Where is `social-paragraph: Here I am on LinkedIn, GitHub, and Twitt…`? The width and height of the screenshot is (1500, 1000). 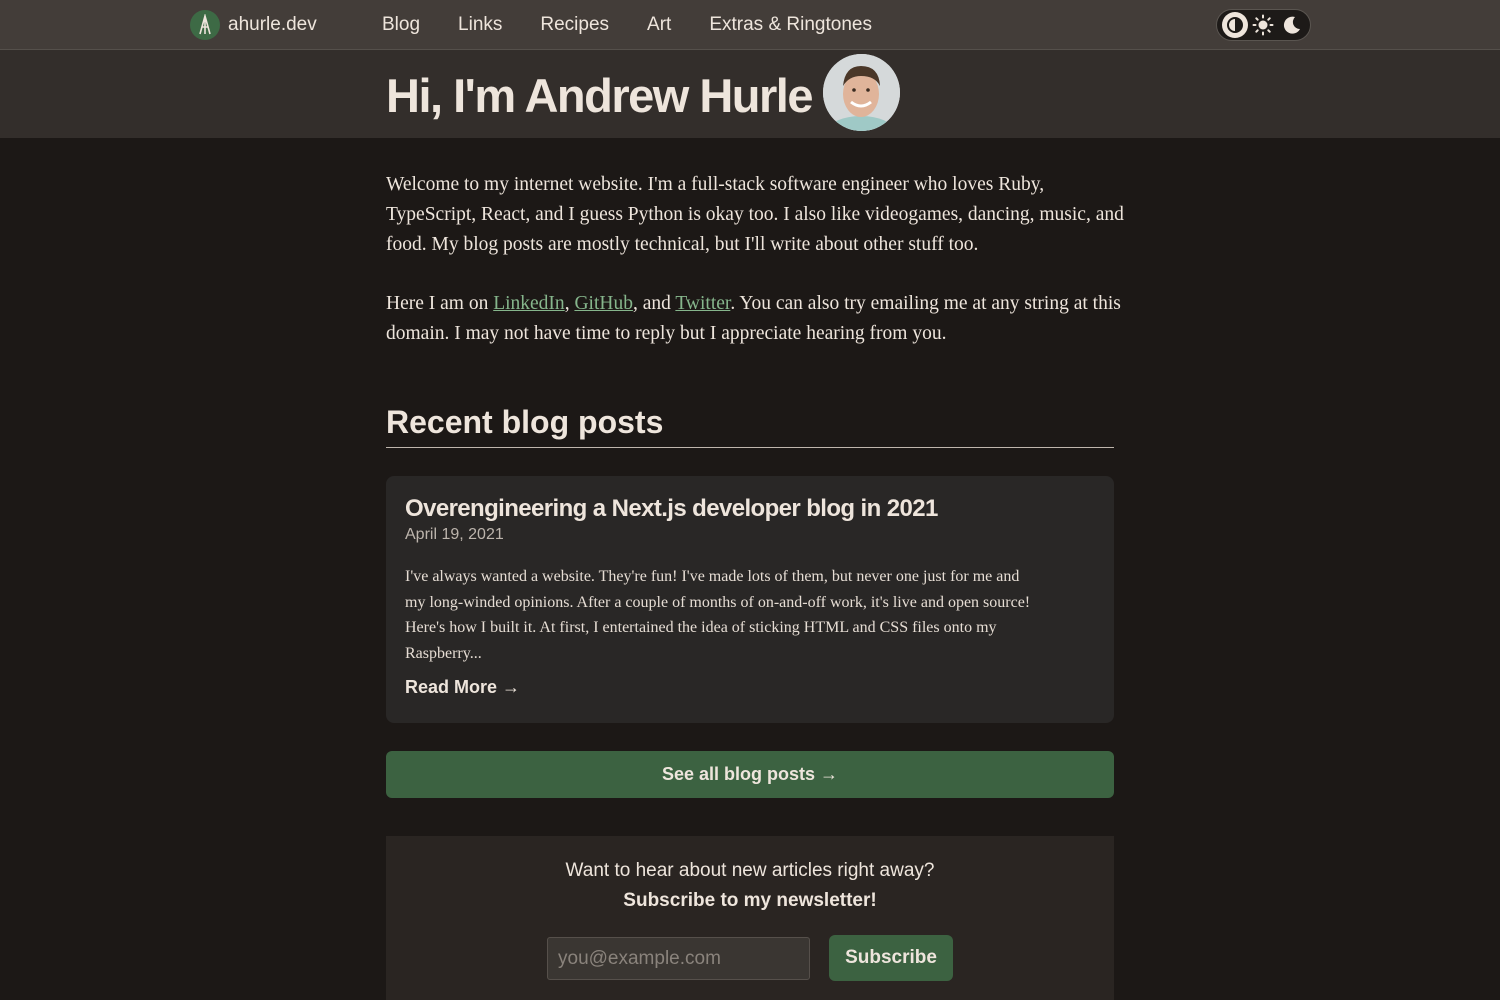 social-paragraph: Here I am on LinkedIn, GitHub, and Twitt… is located at coordinates (756, 319).